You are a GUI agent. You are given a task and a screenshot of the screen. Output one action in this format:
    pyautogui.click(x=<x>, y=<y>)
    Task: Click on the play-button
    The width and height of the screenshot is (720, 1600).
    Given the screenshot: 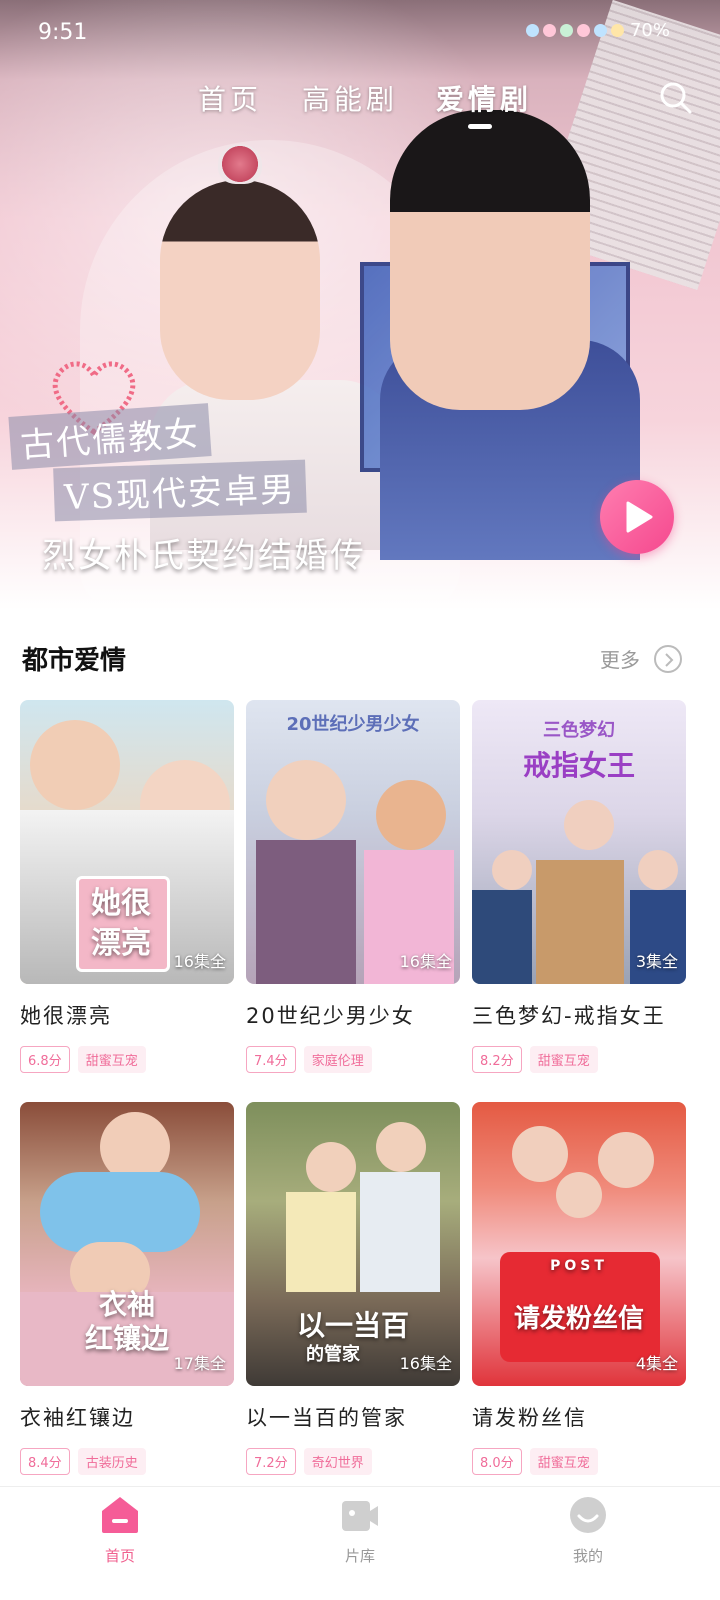 What is the action you would take?
    pyautogui.click(x=637, y=517)
    